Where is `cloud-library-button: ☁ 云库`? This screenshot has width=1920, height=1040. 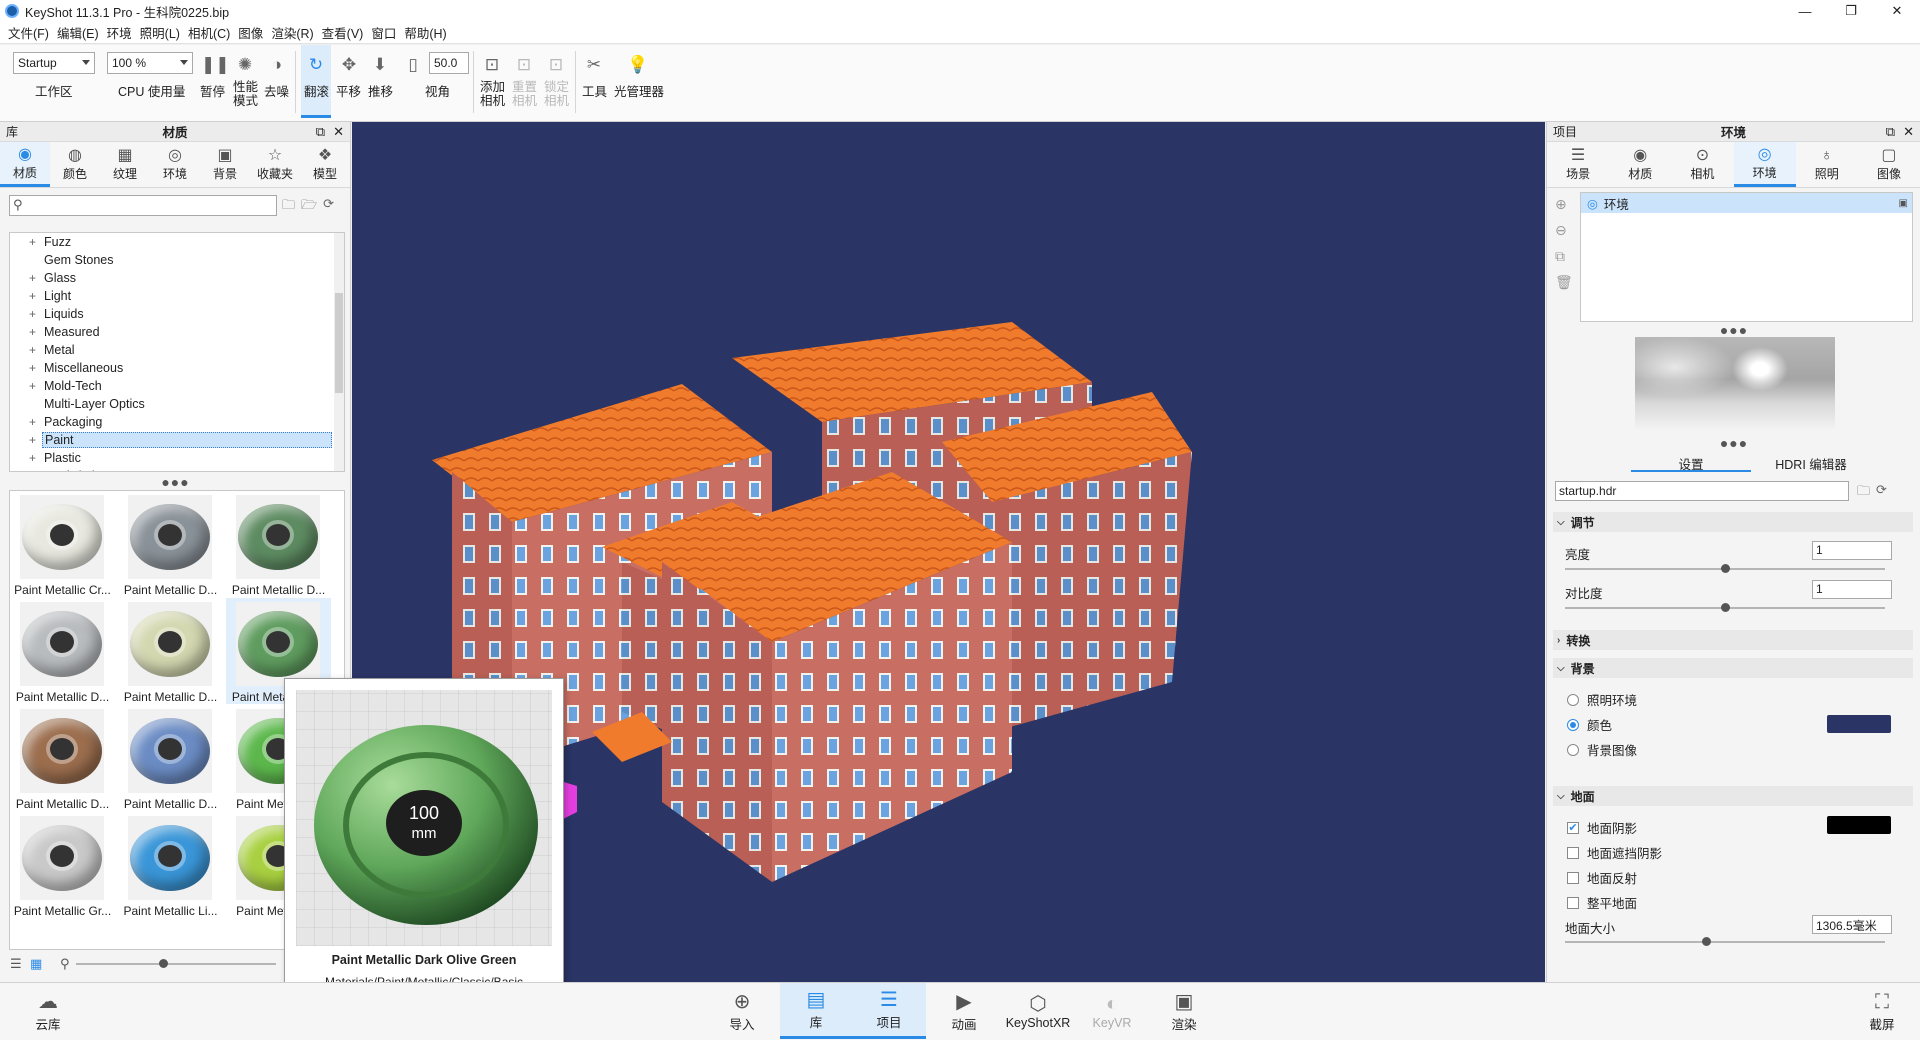
cloud-library-button: ☁ 云库 is located at coordinates (48, 1011).